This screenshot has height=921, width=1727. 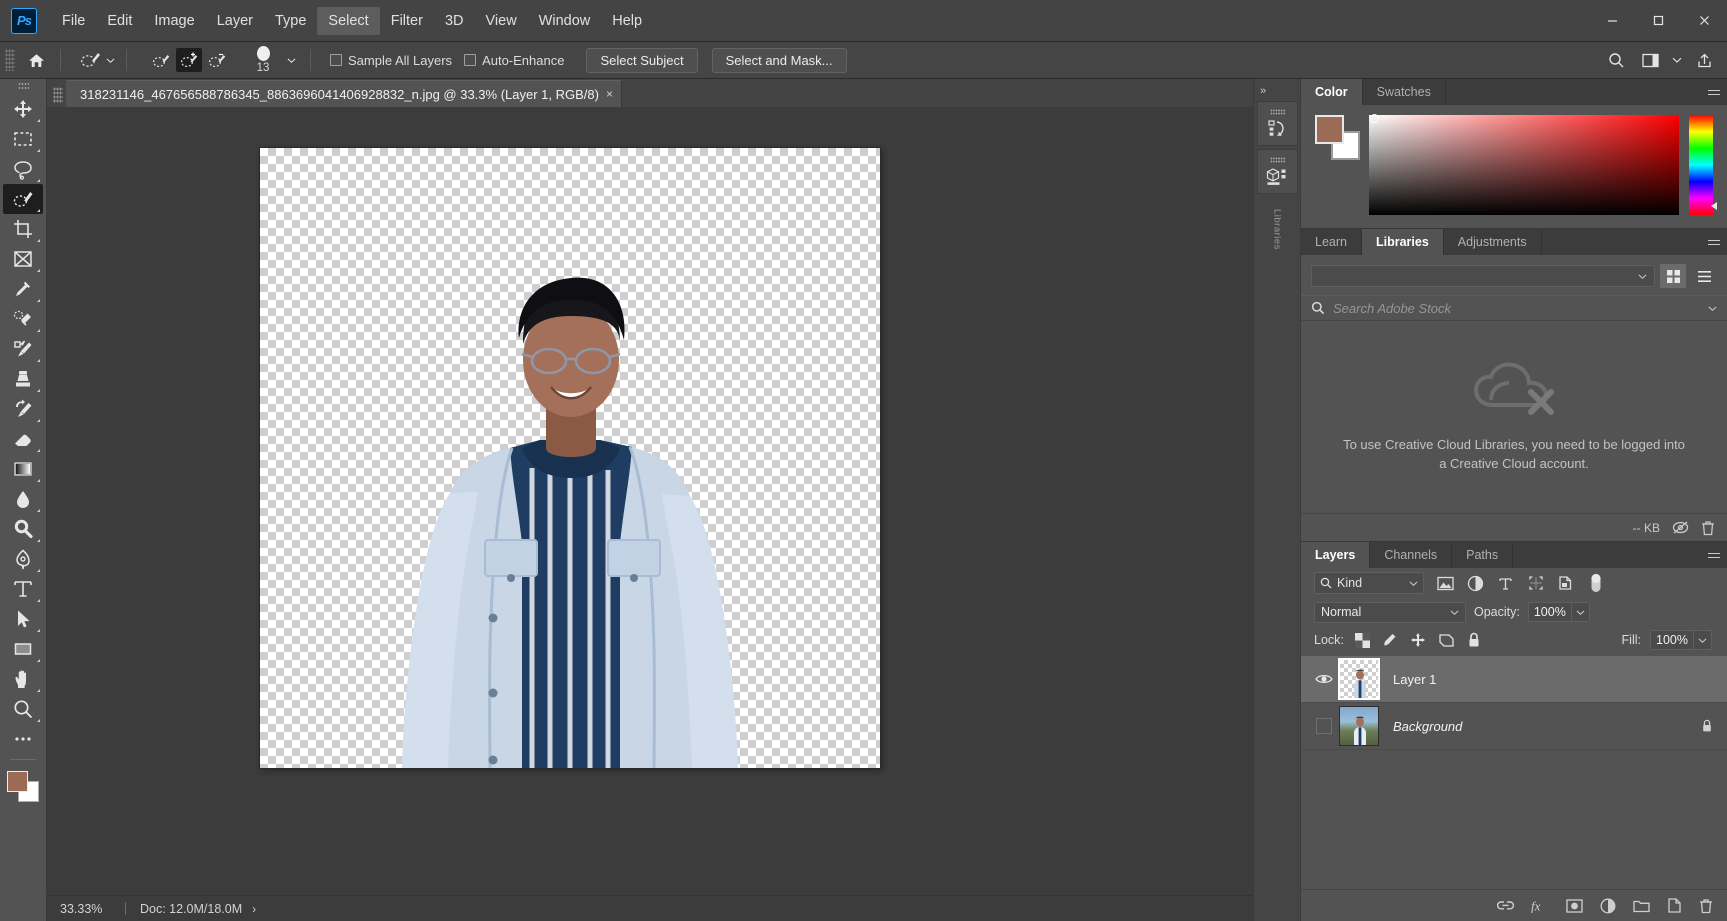 What do you see at coordinates (1505, 905) in the screenshot?
I see `link-layers-icon` at bounding box center [1505, 905].